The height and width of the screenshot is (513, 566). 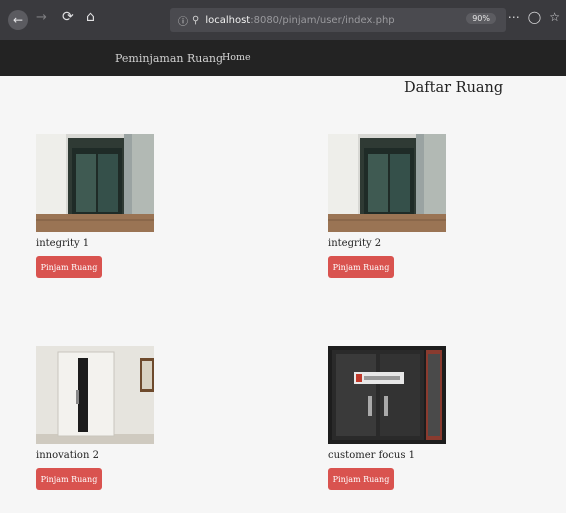 What do you see at coordinates (183, 20) in the screenshot?
I see `info-icon: ⓘ` at bounding box center [183, 20].